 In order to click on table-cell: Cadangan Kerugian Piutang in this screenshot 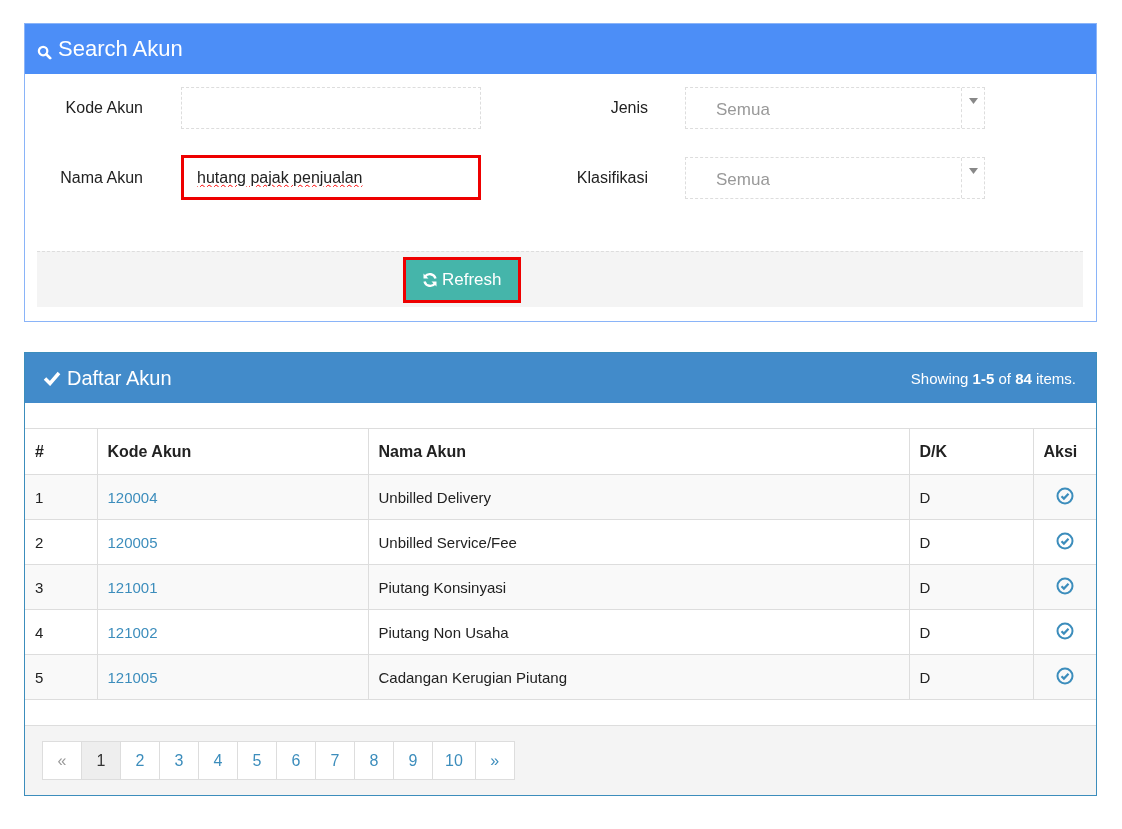, I will do `click(638, 677)`.